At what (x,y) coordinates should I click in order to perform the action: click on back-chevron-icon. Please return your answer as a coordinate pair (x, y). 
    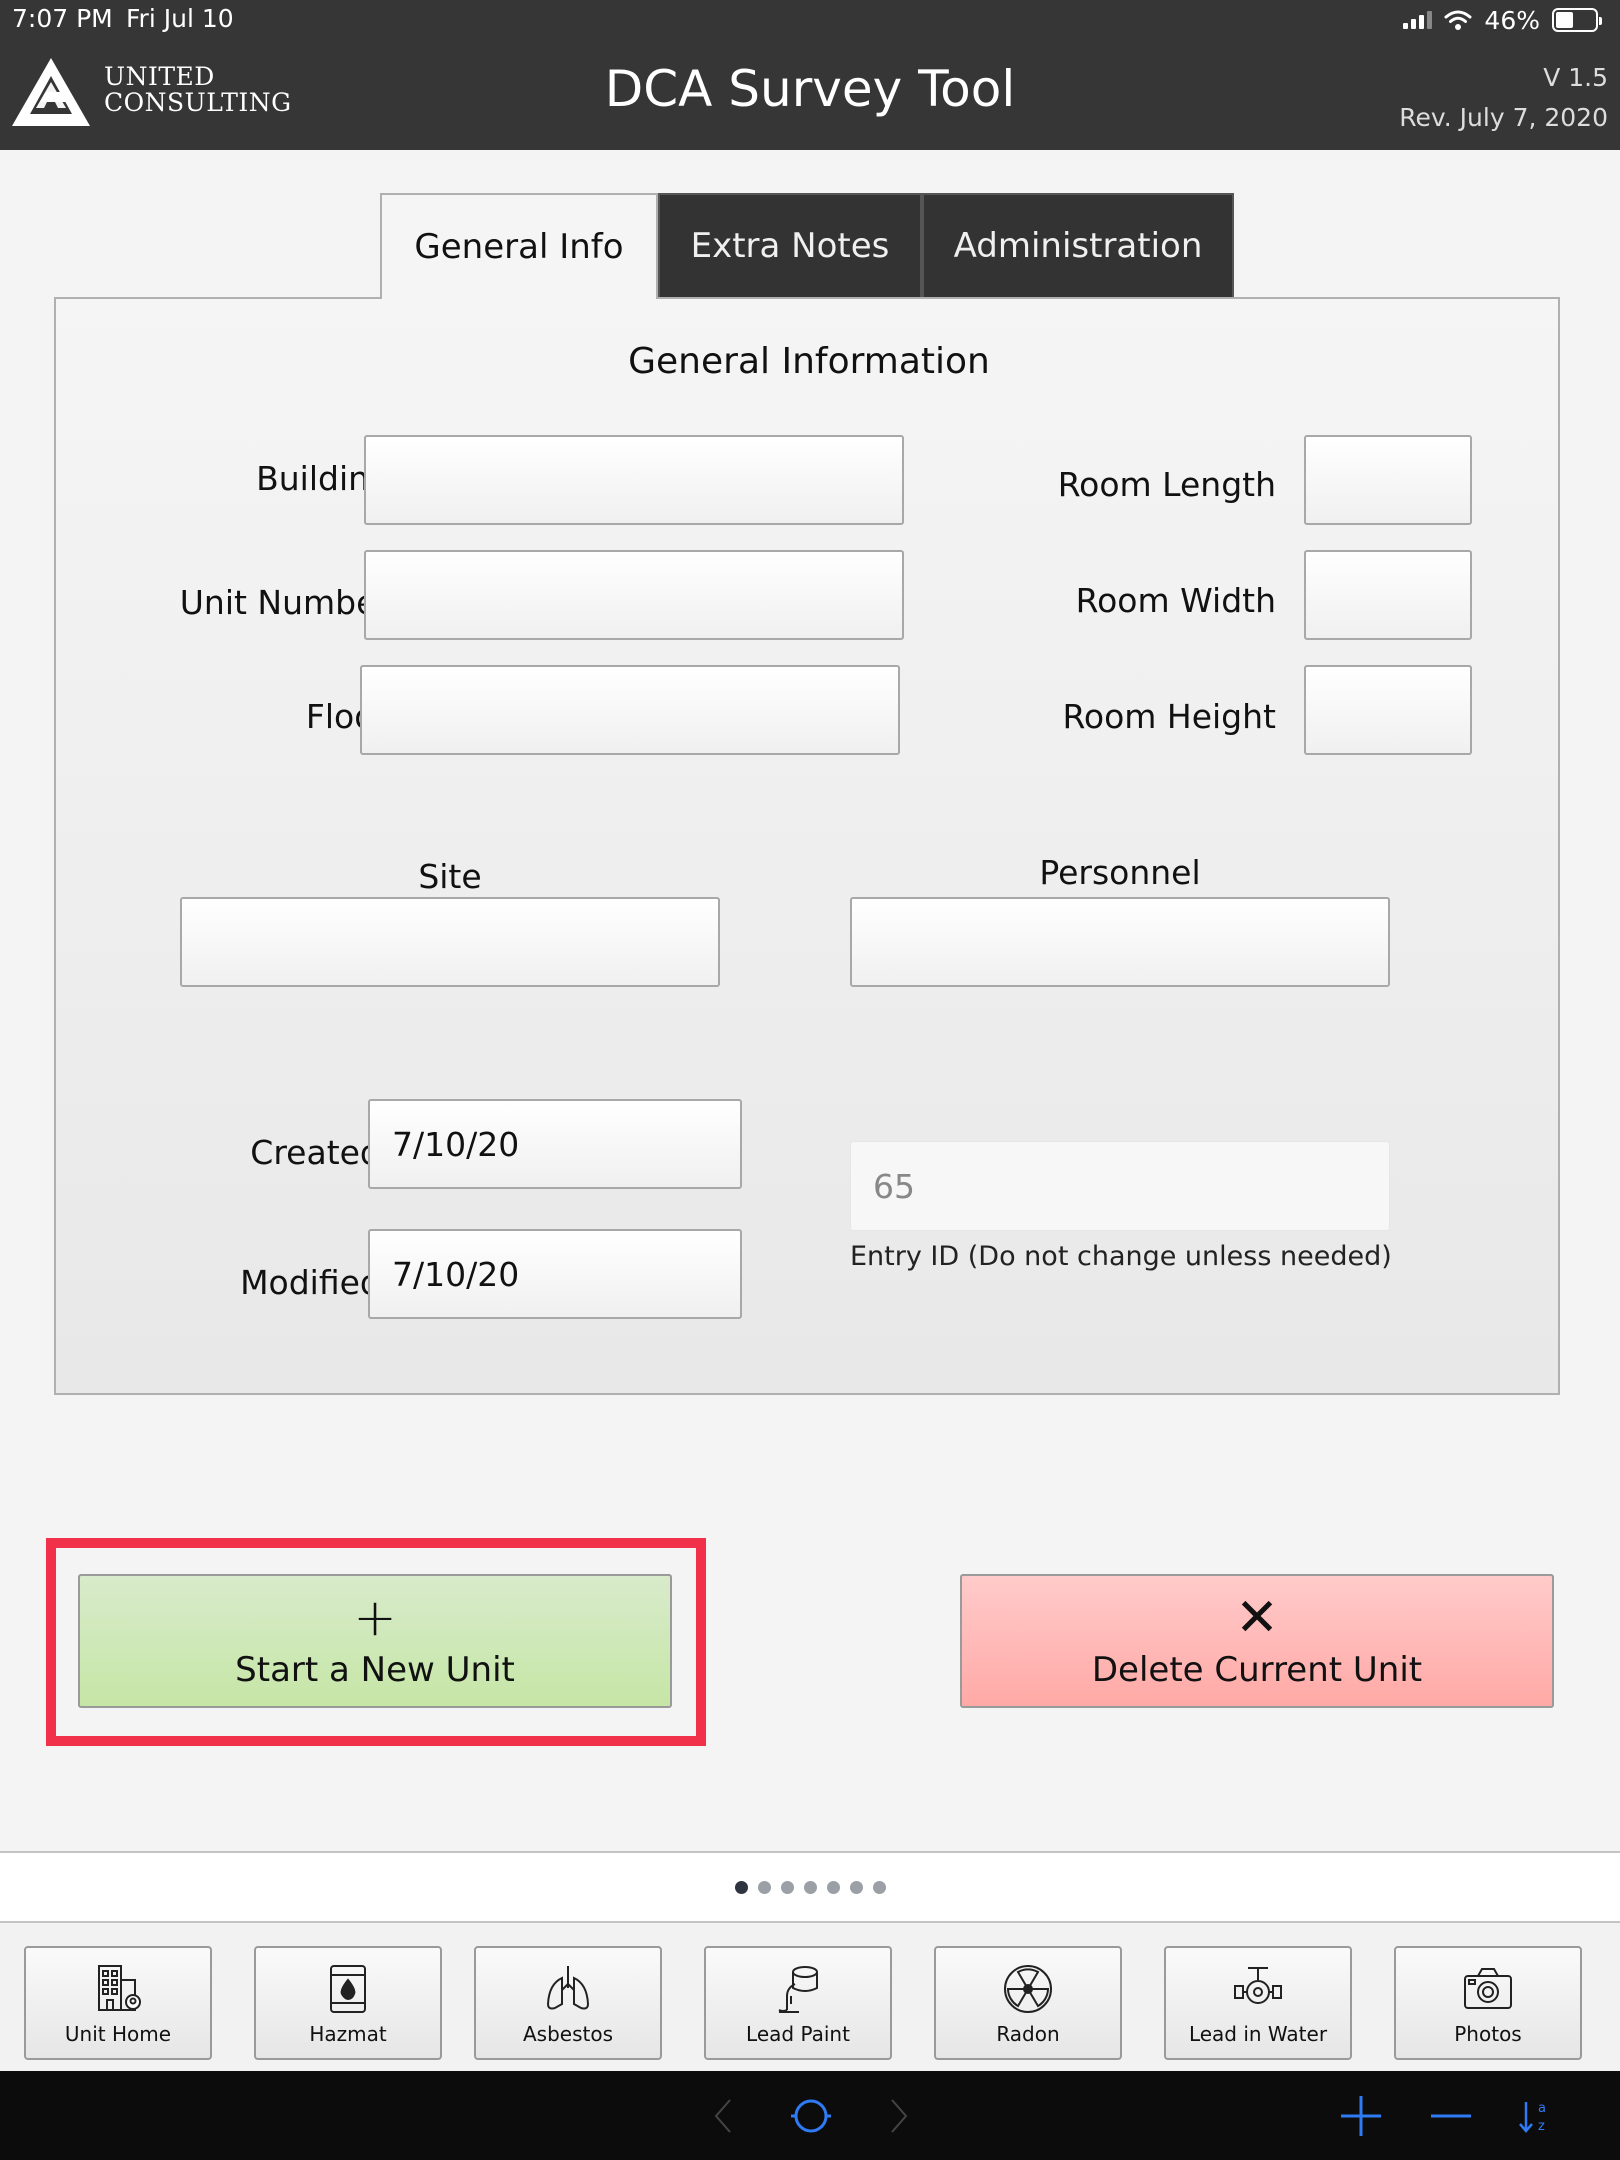
    Looking at the image, I should click on (723, 2116).